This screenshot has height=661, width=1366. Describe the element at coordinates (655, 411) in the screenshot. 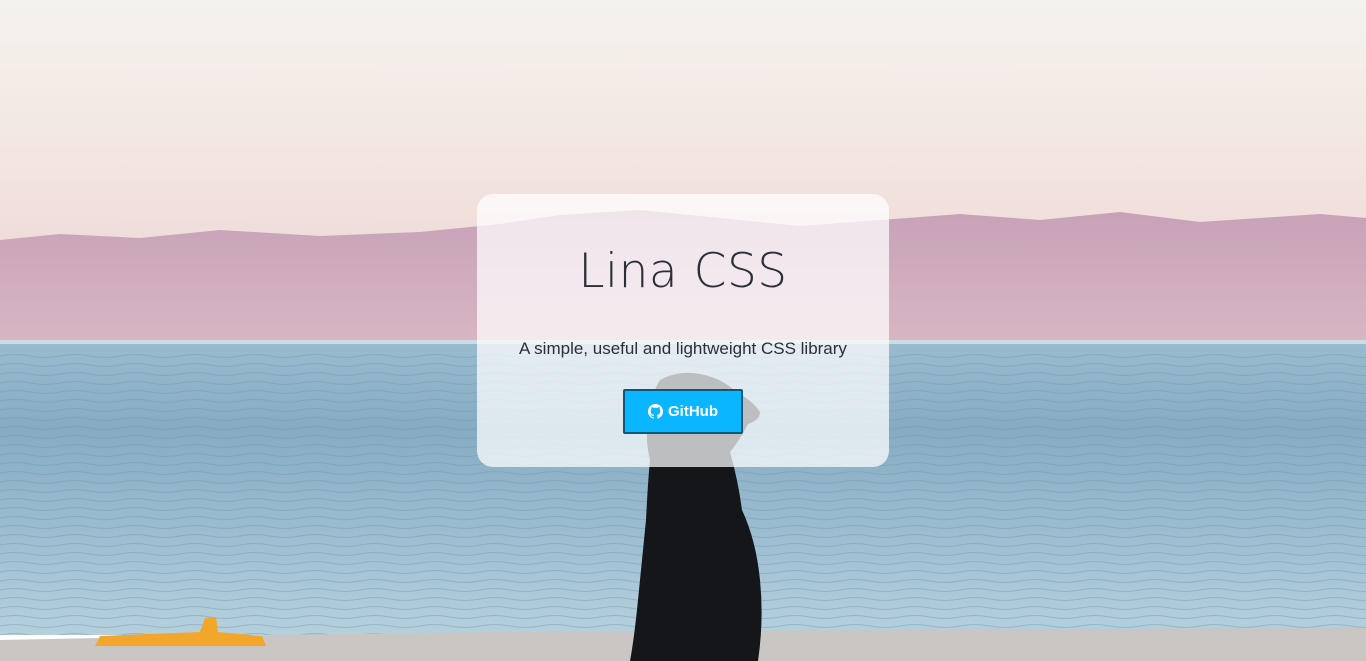

I see `github-icon` at that location.